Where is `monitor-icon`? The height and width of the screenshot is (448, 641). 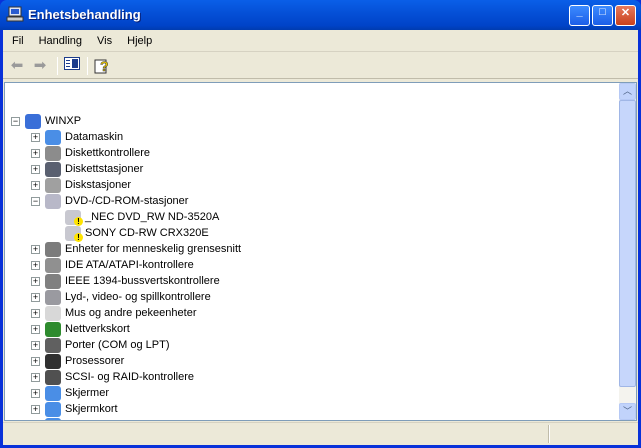
monitor-icon is located at coordinates (53, 393).